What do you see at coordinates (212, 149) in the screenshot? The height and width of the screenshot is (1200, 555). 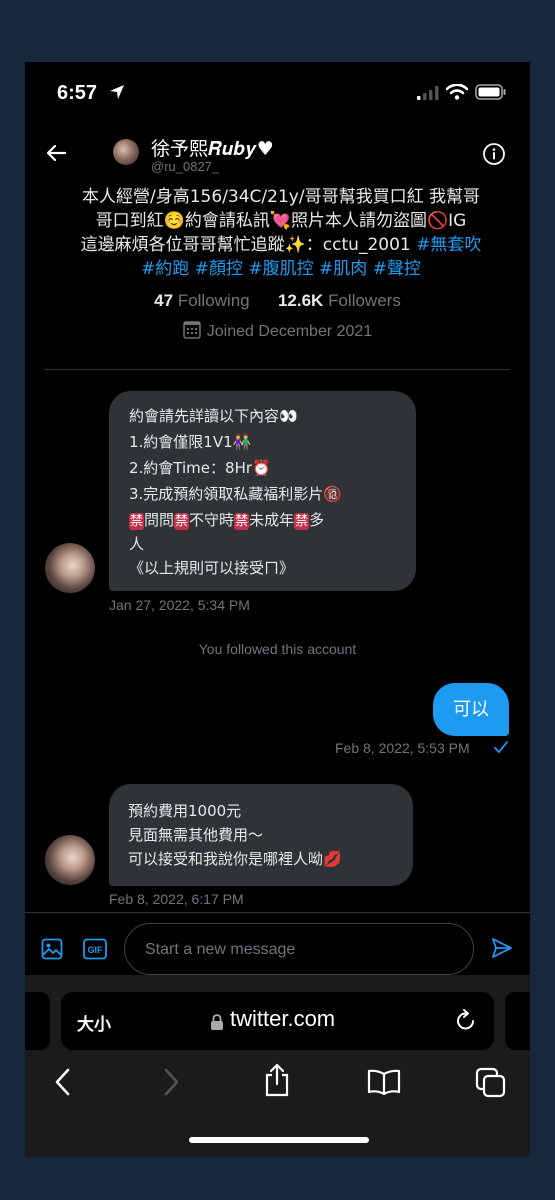 I see `profile-name: 徐予熙𝑹𝒖𝒃𝒚♥` at bounding box center [212, 149].